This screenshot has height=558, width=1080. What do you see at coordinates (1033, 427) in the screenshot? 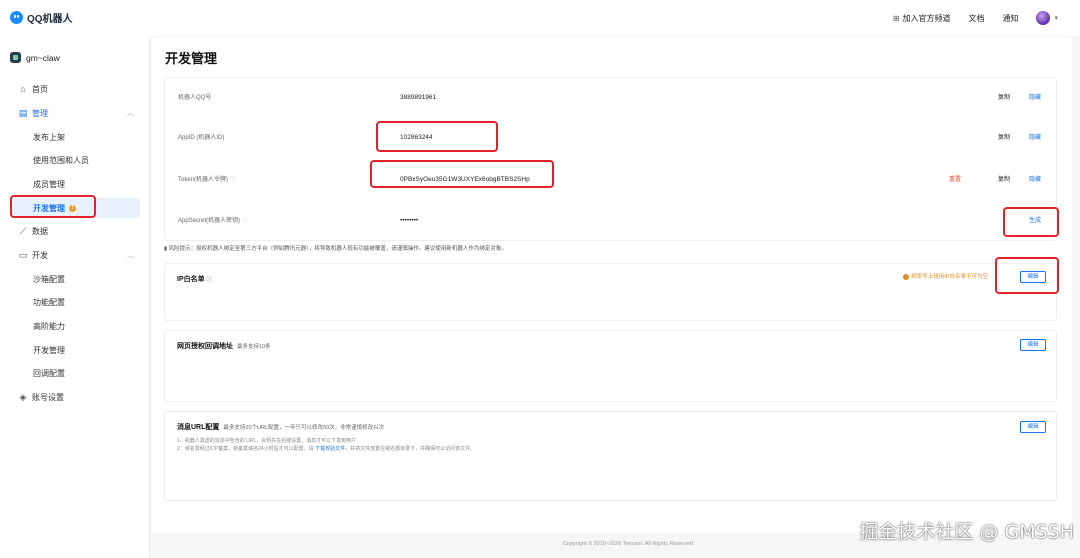
I see `msg-url-edit-button: 编辑` at bounding box center [1033, 427].